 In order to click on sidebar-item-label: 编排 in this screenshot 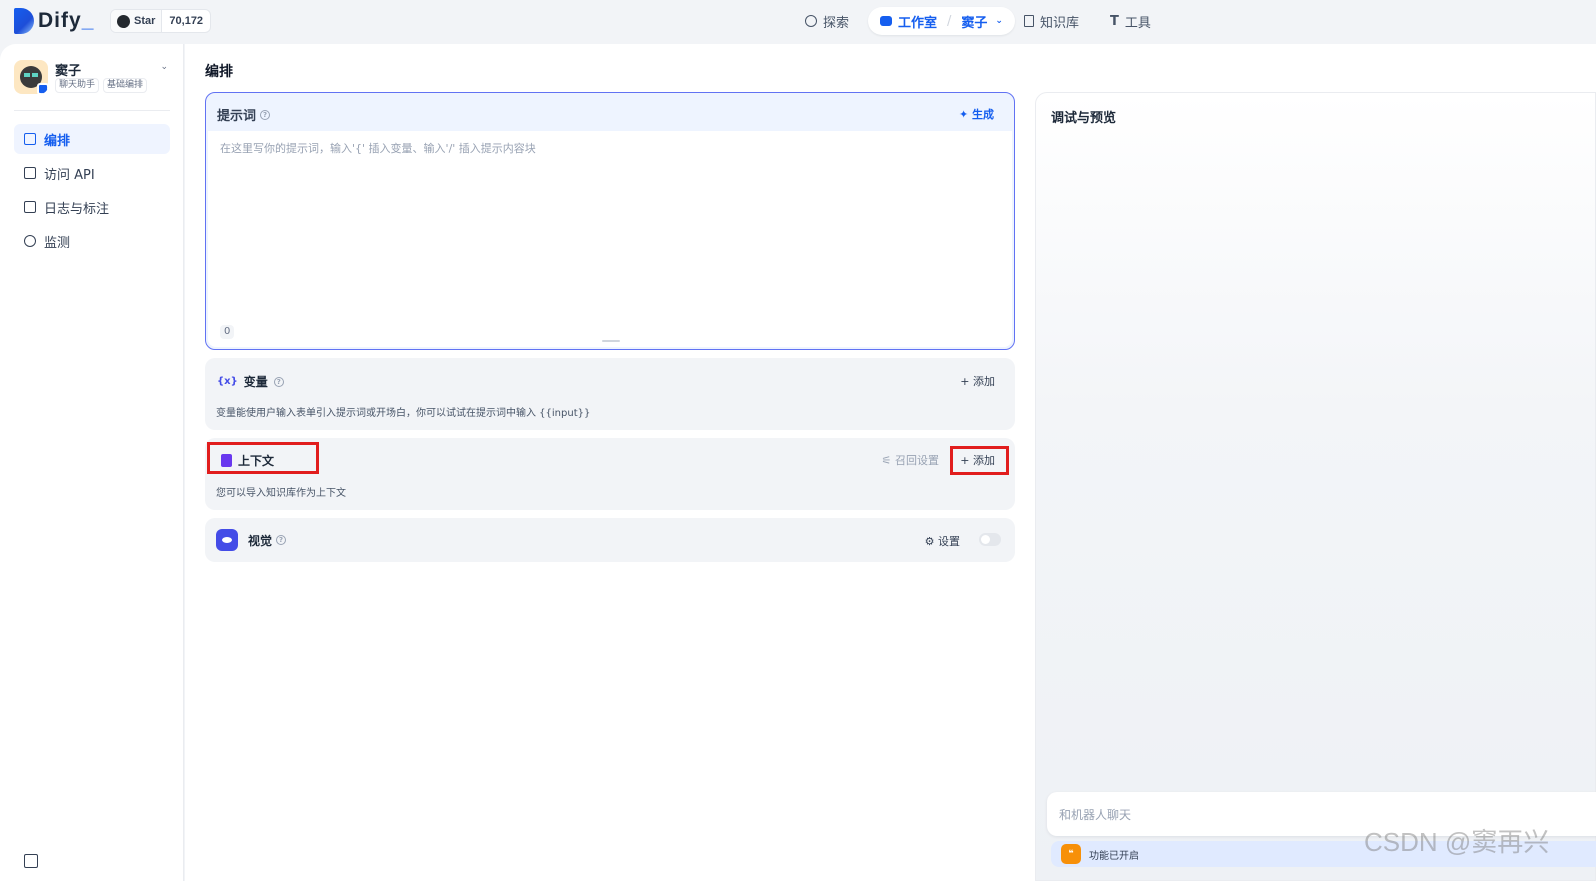, I will do `click(57, 141)`.